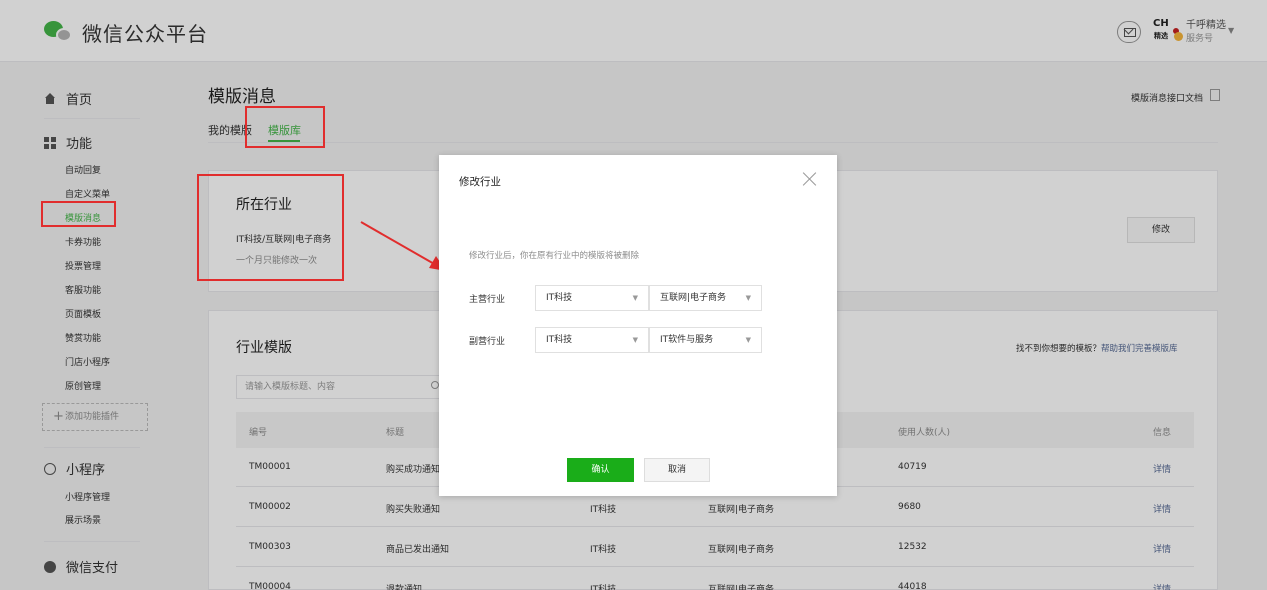 This screenshot has height=590, width=1267. I want to click on primary-select-1-value: IT科技, so click(559, 298).